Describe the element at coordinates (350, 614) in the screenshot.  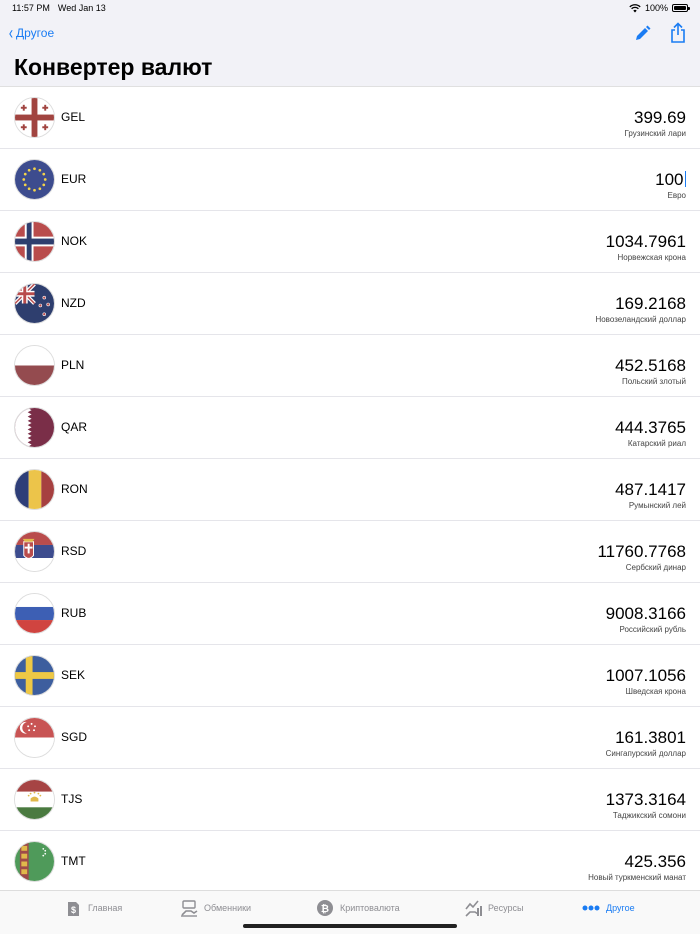
I see `currency-row-rub: RUB 9008.3166 Российский рубль` at that location.